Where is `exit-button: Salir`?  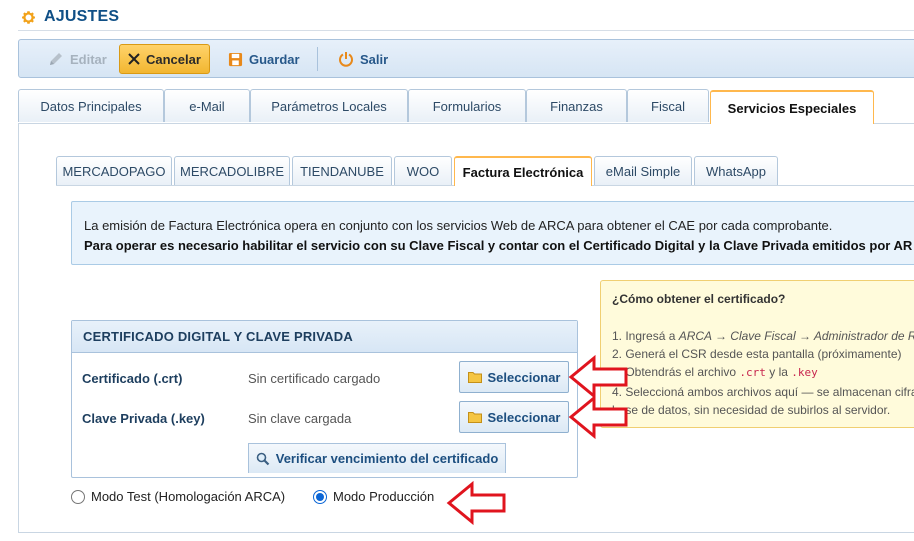 exit-button: Salir is located at coordinates (363, 59).